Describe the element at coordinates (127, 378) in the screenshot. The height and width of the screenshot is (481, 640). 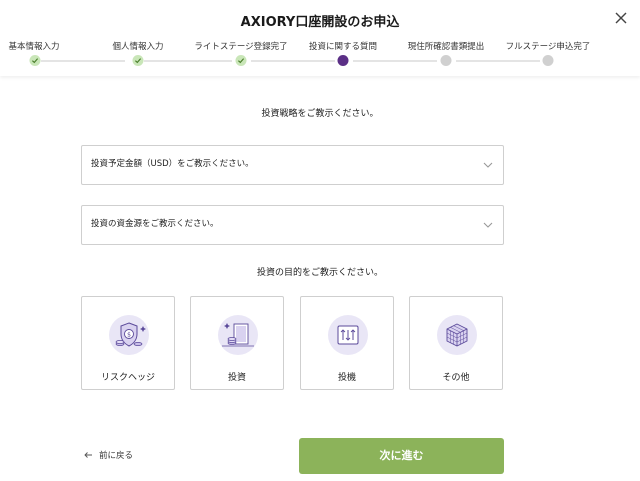
I see `purpose-card-label: リスクヘッジ` at that location.